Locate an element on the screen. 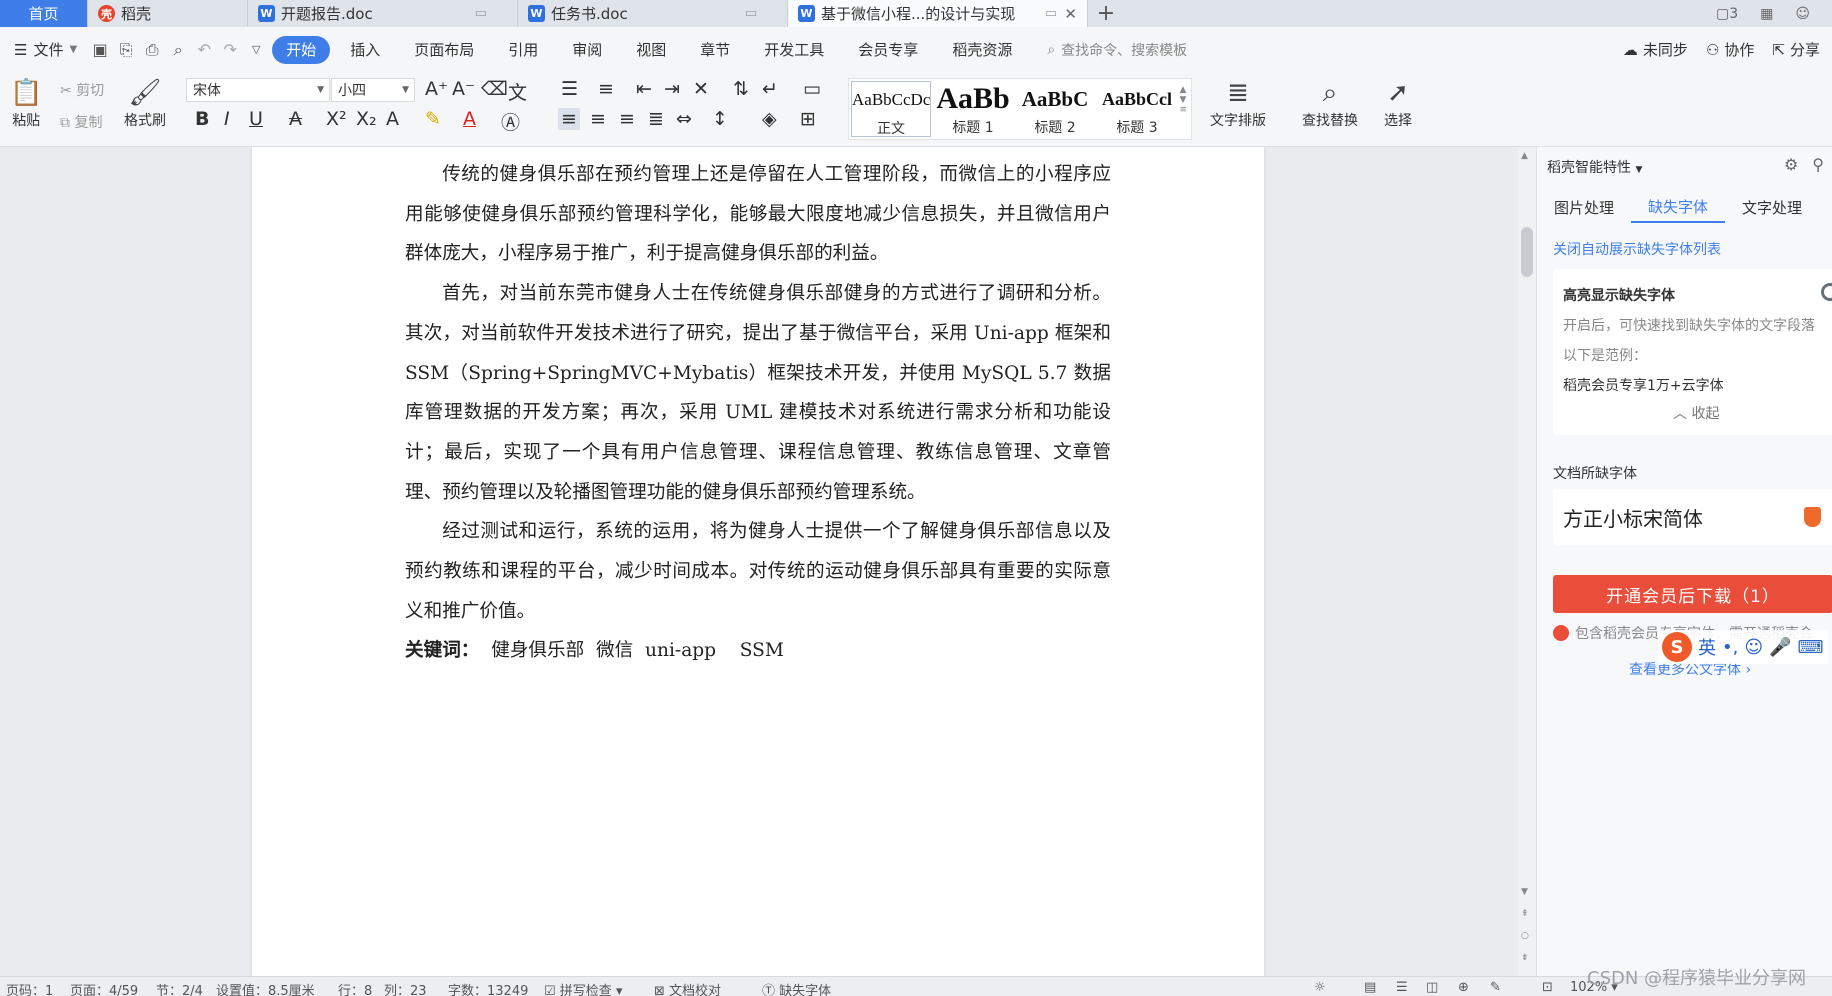 Image resolution: width=1832 pixels, height=996 pixels. undo-icon: ↶ is located at coordinates (204, 50).